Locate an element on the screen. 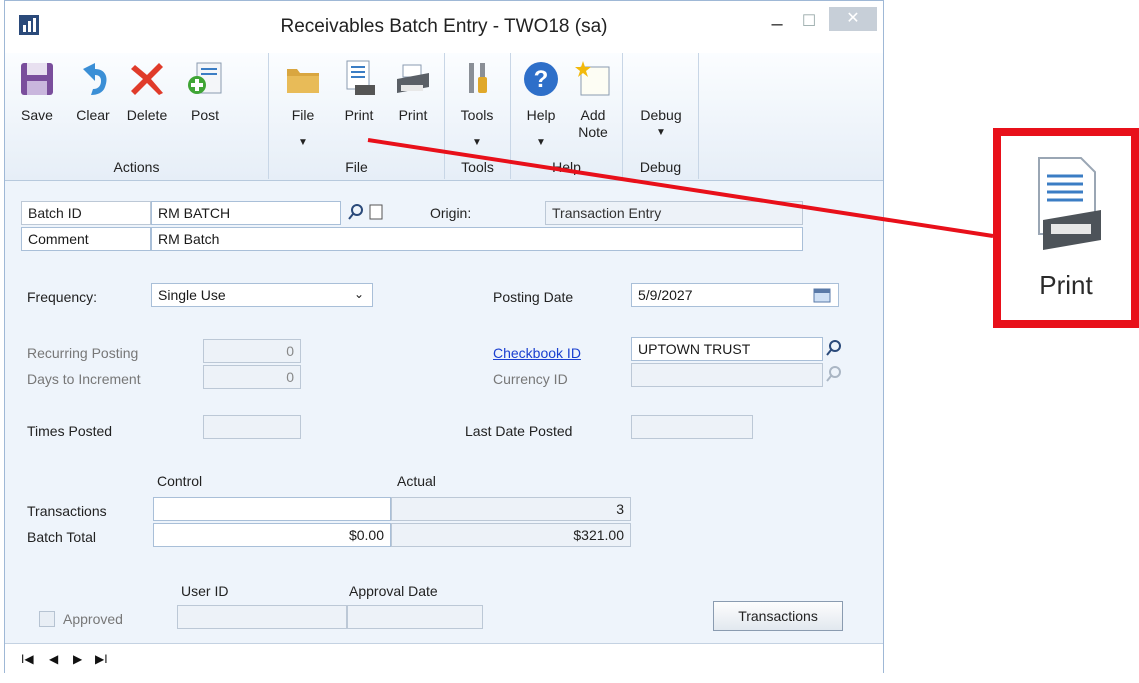  print-label: Print is located at coordinates (413, 115).